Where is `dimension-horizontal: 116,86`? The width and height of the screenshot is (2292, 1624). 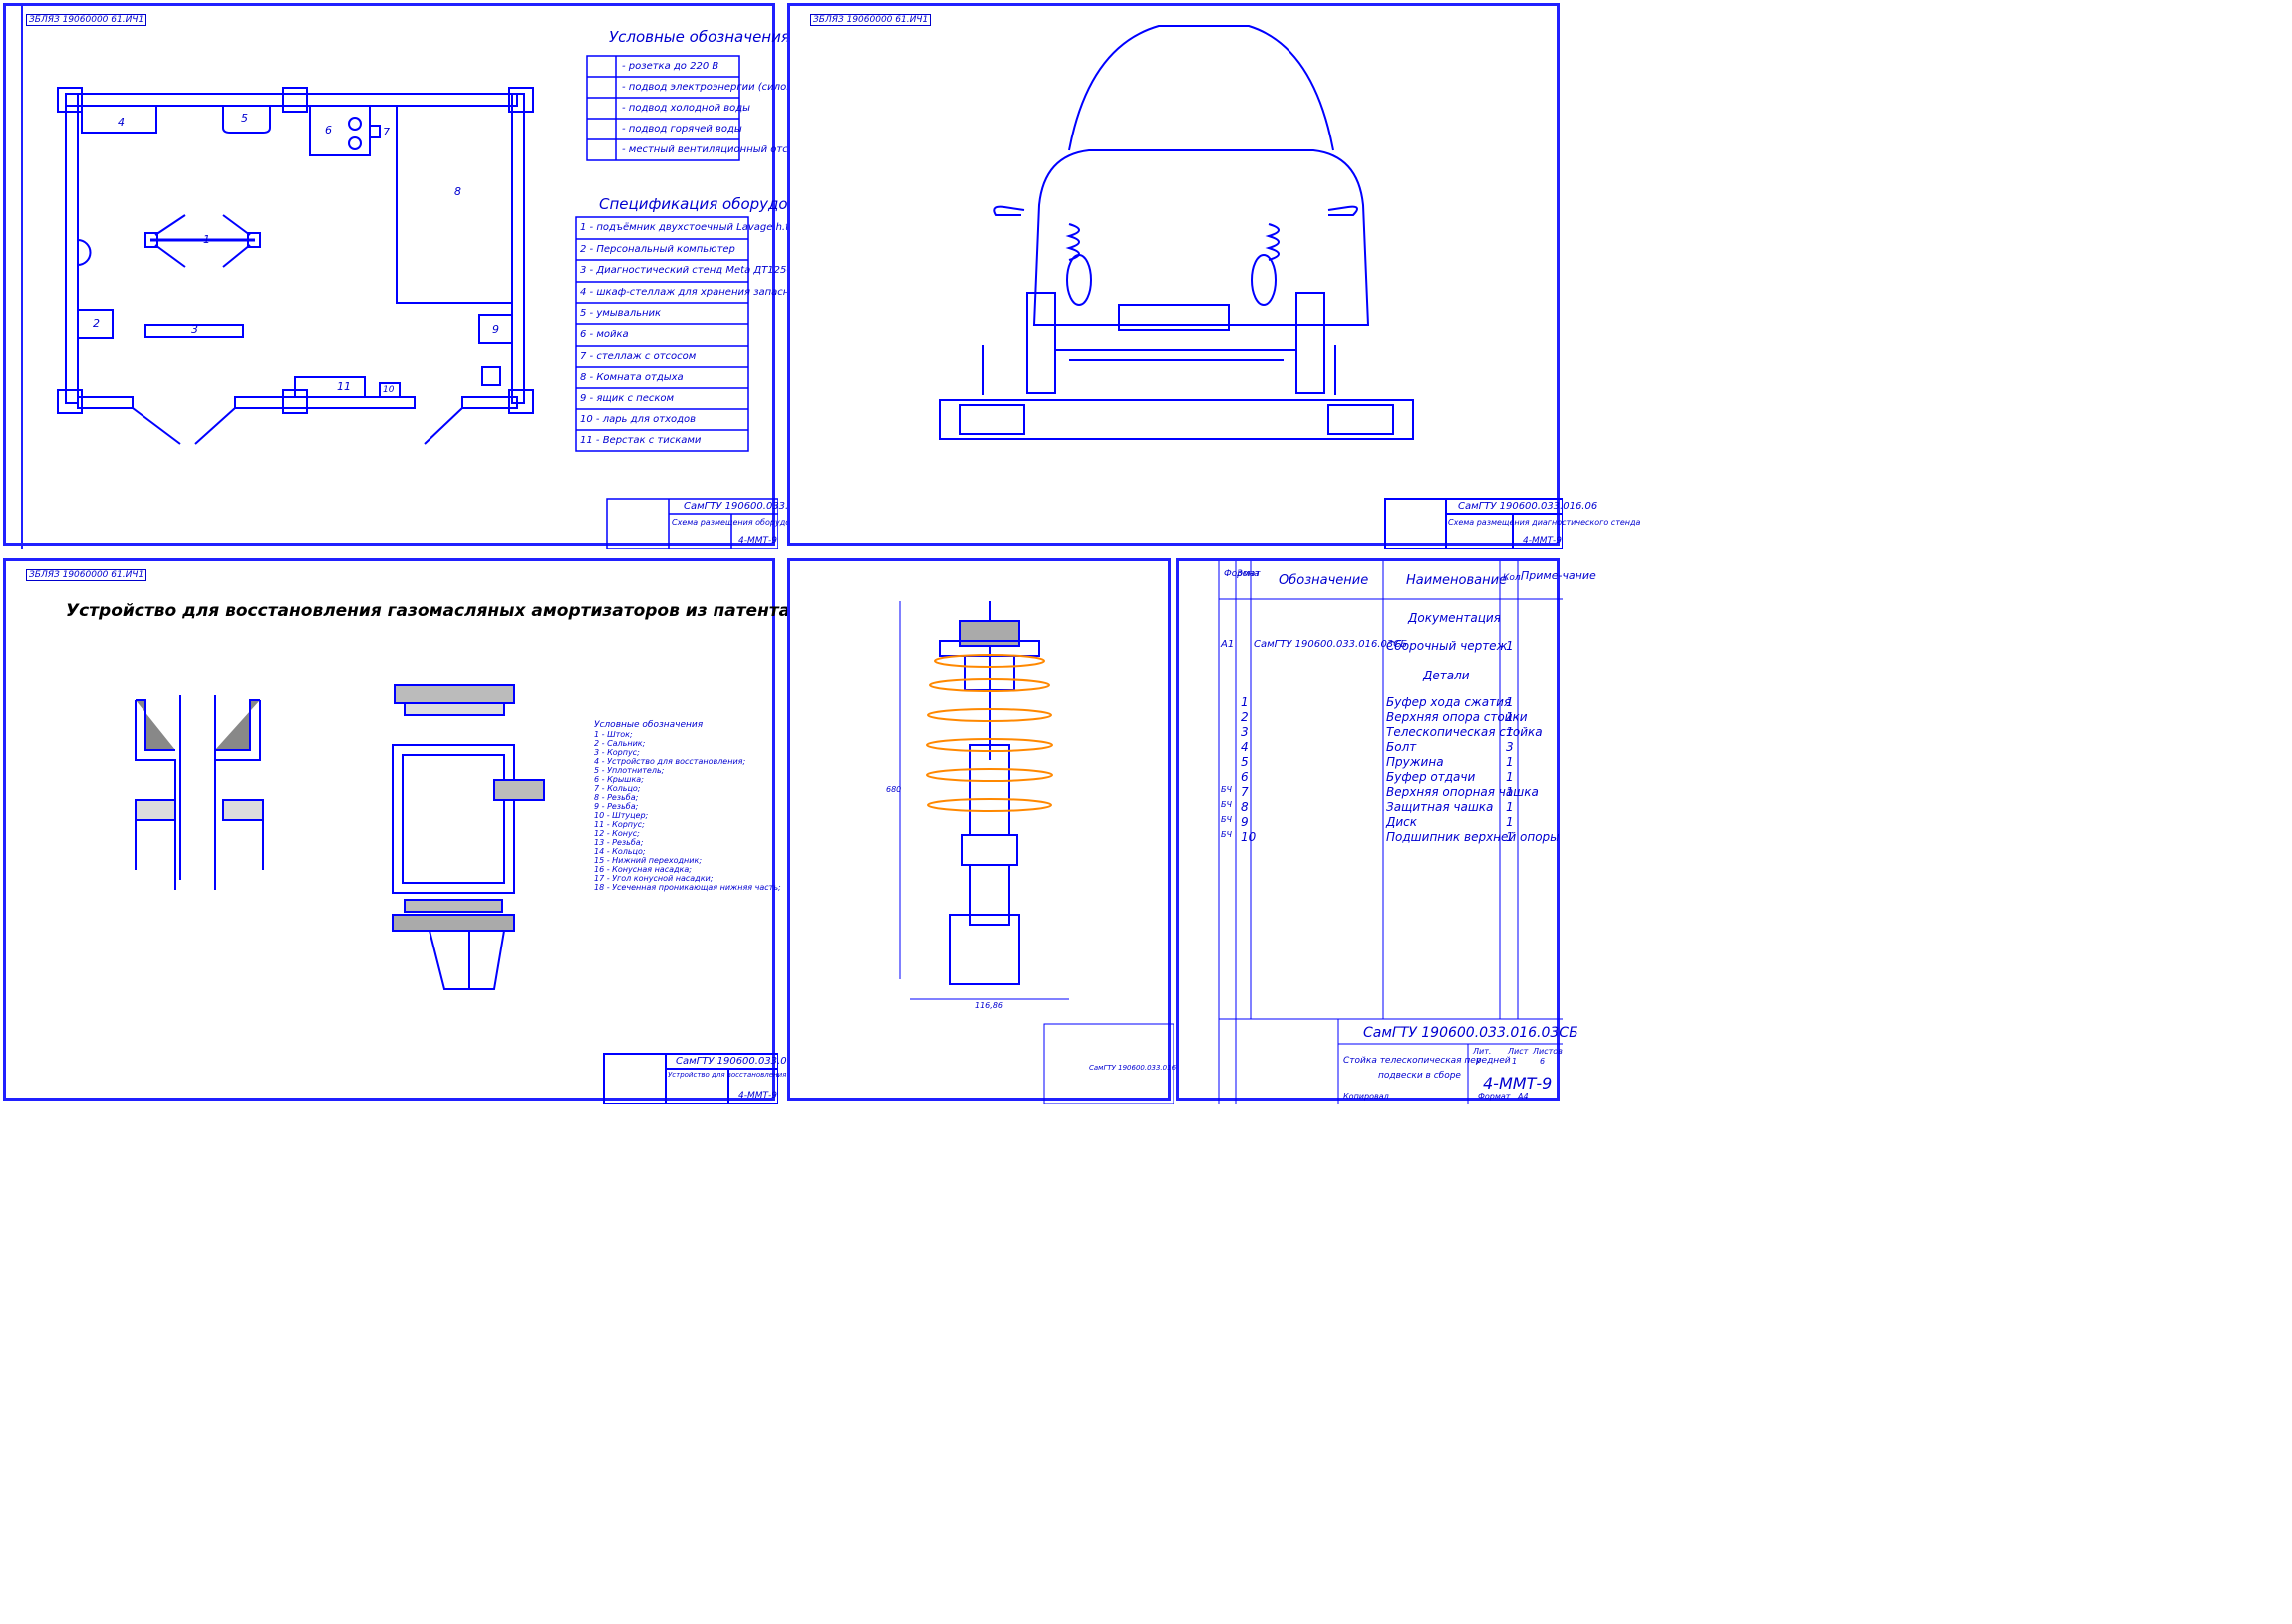
dimension-horizontal: 116,86 is located at coordinates (989, 1005).